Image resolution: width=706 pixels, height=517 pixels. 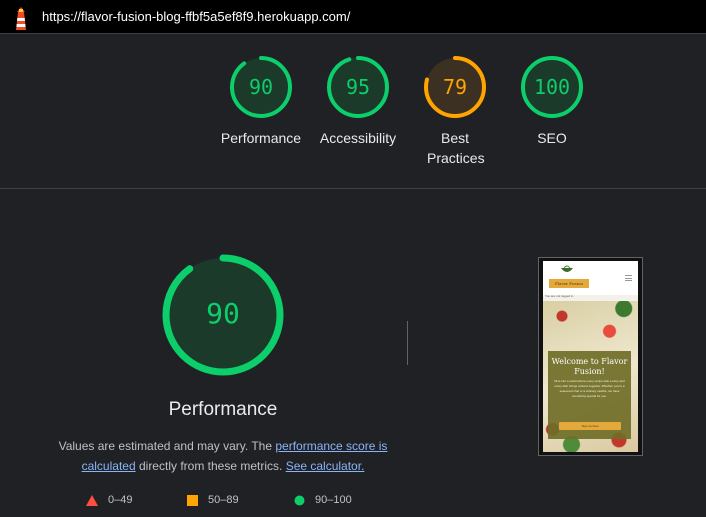 What do you see at coordinates (590, 278) in the screenshot?
I see `screenshot-header: Flavor Fusion` at bounding box center [590, 278].